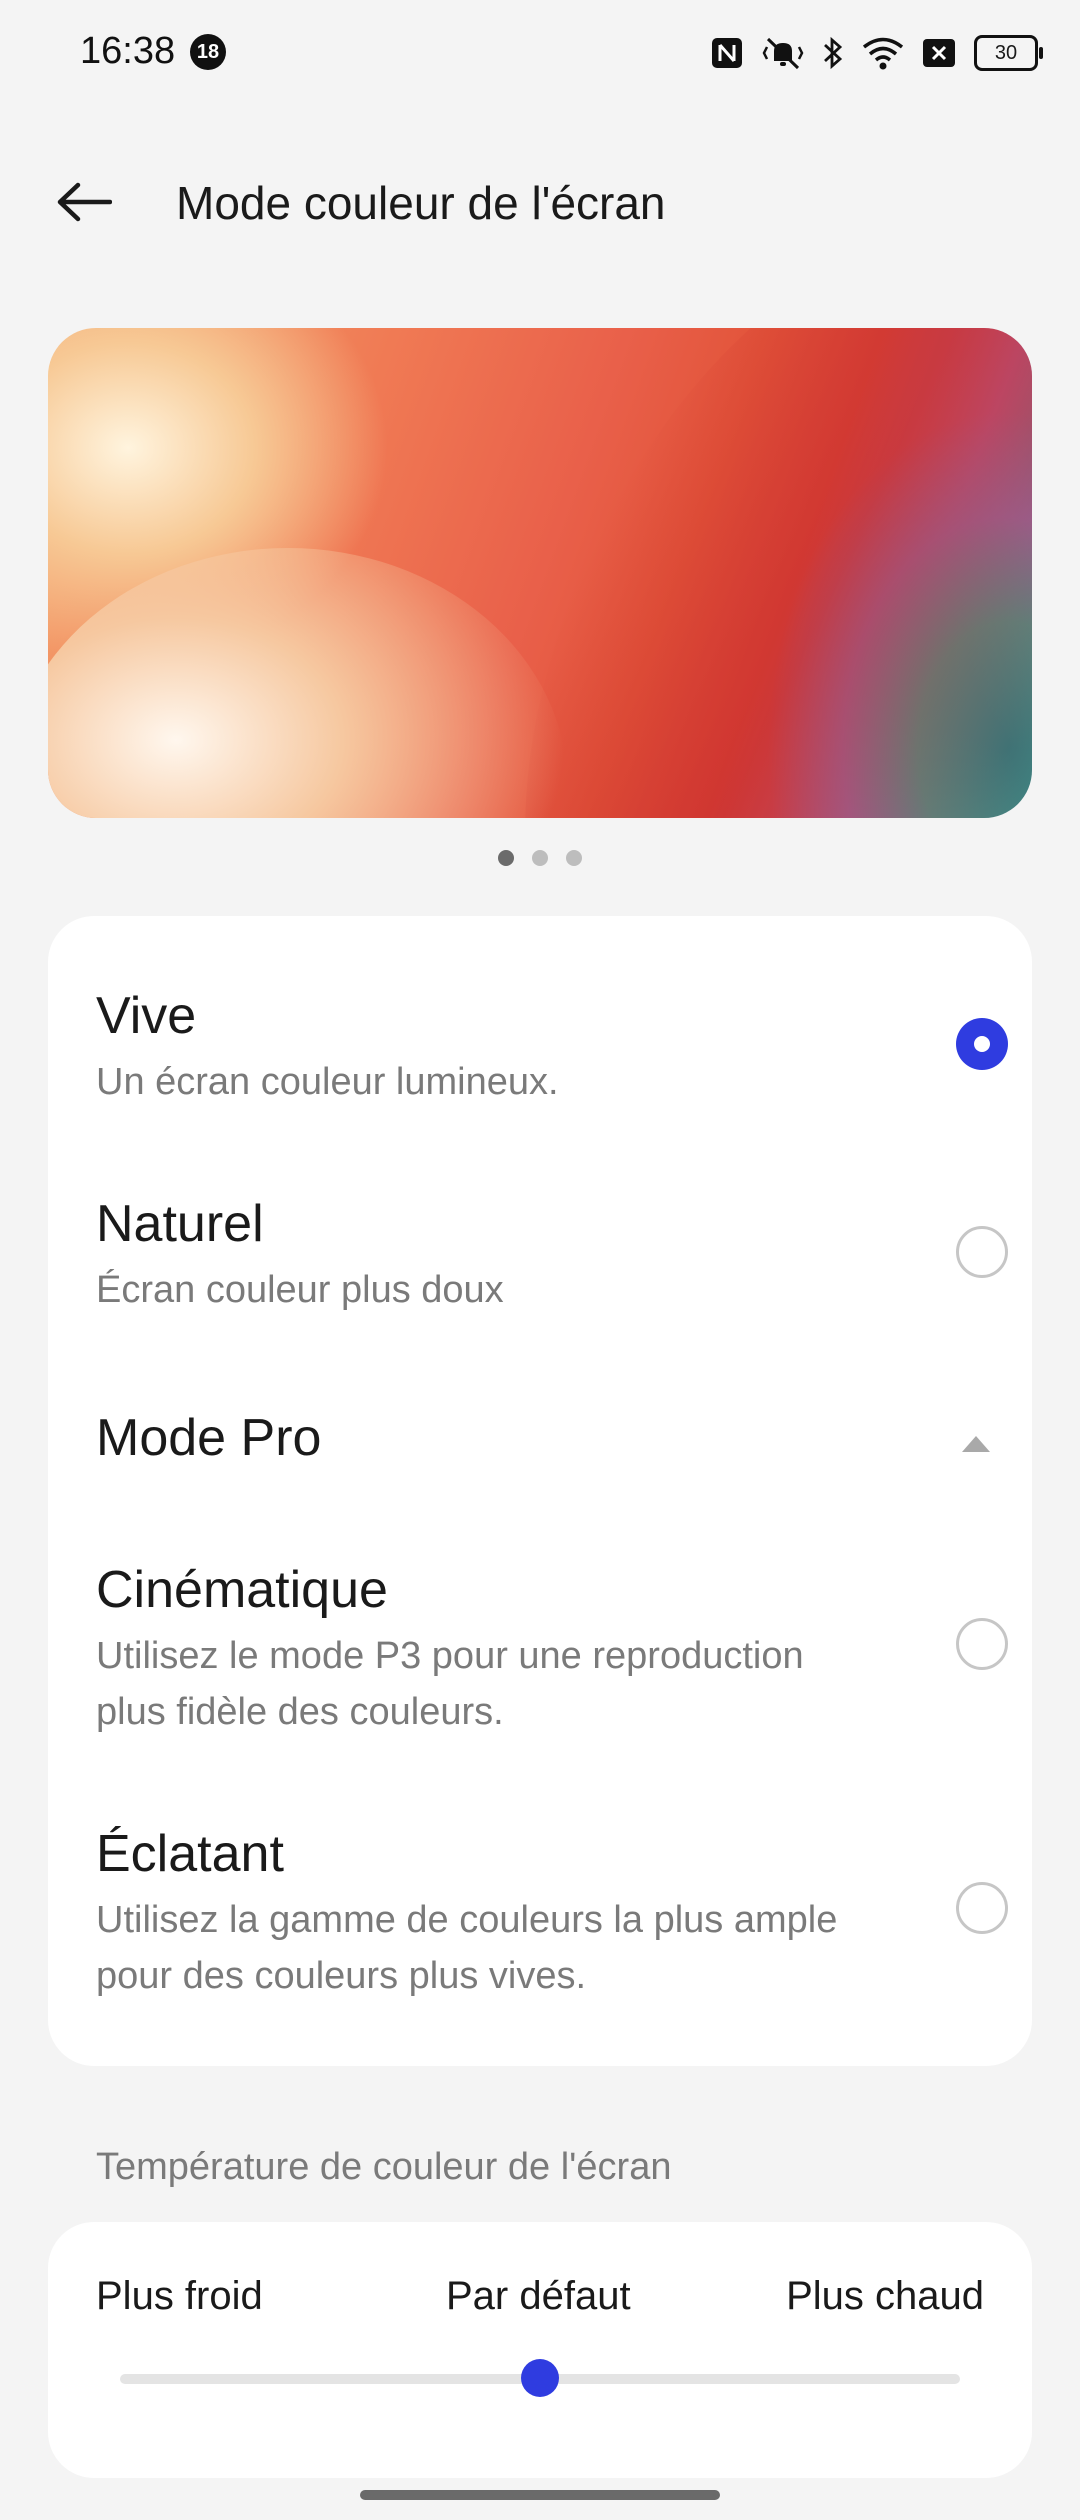  What do you see at coordinates (540, 55) in the screenshot?
I see `status-bar: 16:38 18 30` at bounding box center [540, 55].